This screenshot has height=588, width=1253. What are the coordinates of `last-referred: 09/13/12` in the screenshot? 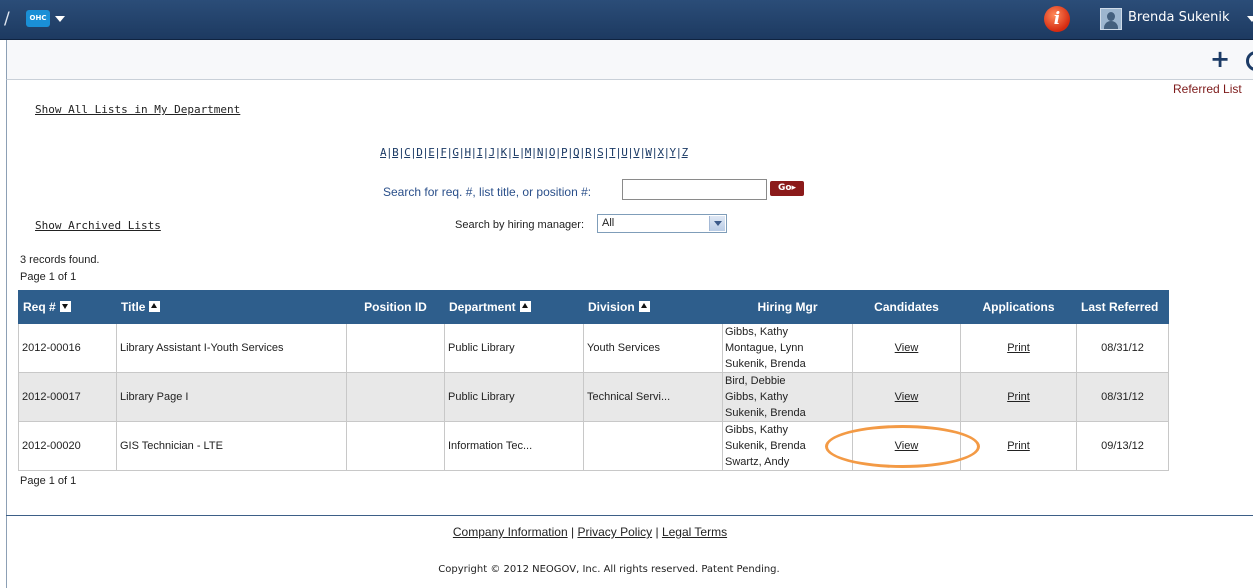 It's located at (1122, 446).